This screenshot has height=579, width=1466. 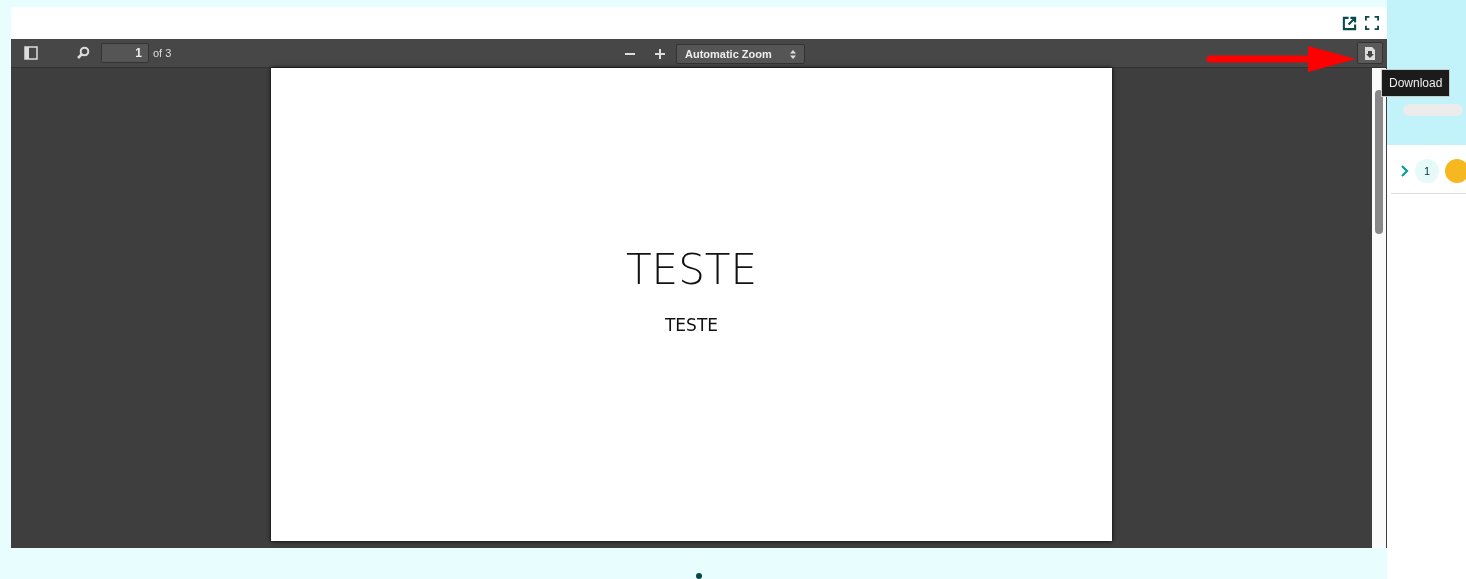 I want to click on chevron-icon, so click(x=1405, y=171).